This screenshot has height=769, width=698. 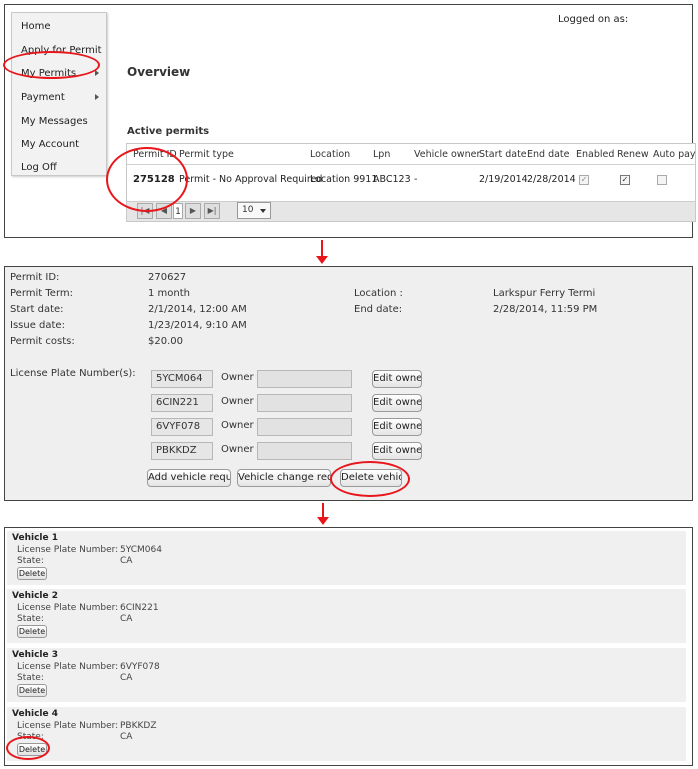 What do you see at coordinates (141, 550) in the screenshot?
I see `plate-value: 5YCM064` at bounding box center [141, 550].